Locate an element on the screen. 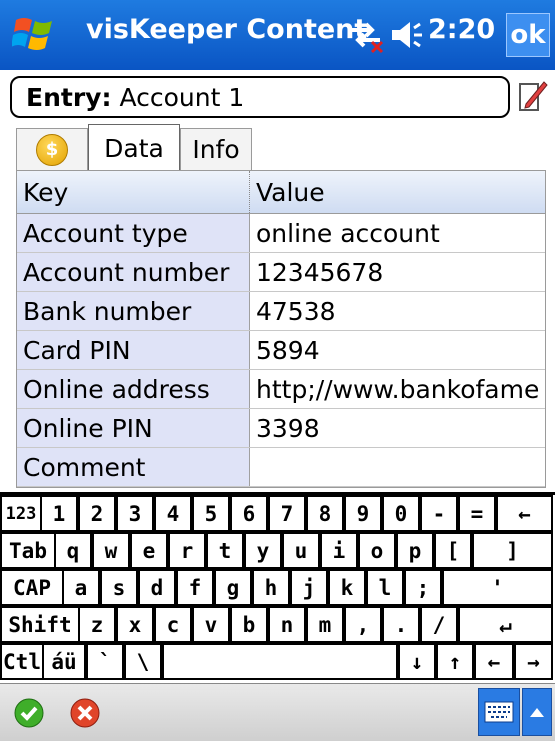 The image size is (555, 741). key-bracket-open: [ is located at coordinates (453, 550).